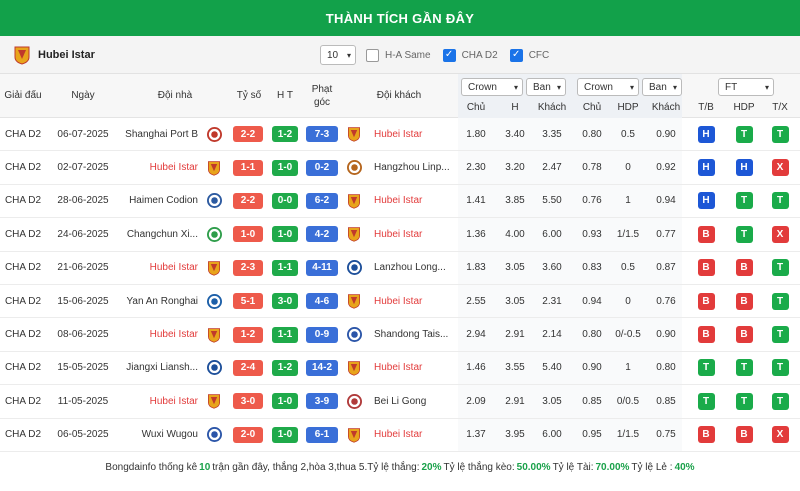 The width and height of the screenshot is (800, 491). Describe the element at coordinates (476, 268) in the screenshot. I see `odds-home-cell: 1.83` at that location.